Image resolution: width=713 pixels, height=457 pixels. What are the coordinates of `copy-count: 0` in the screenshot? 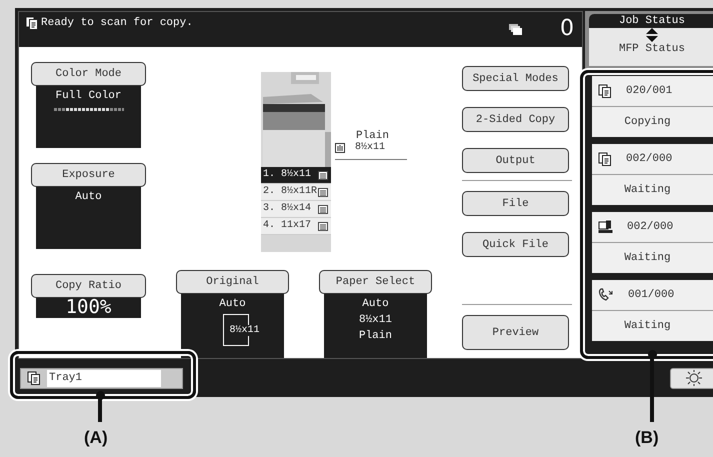 It's located at (567, 29).